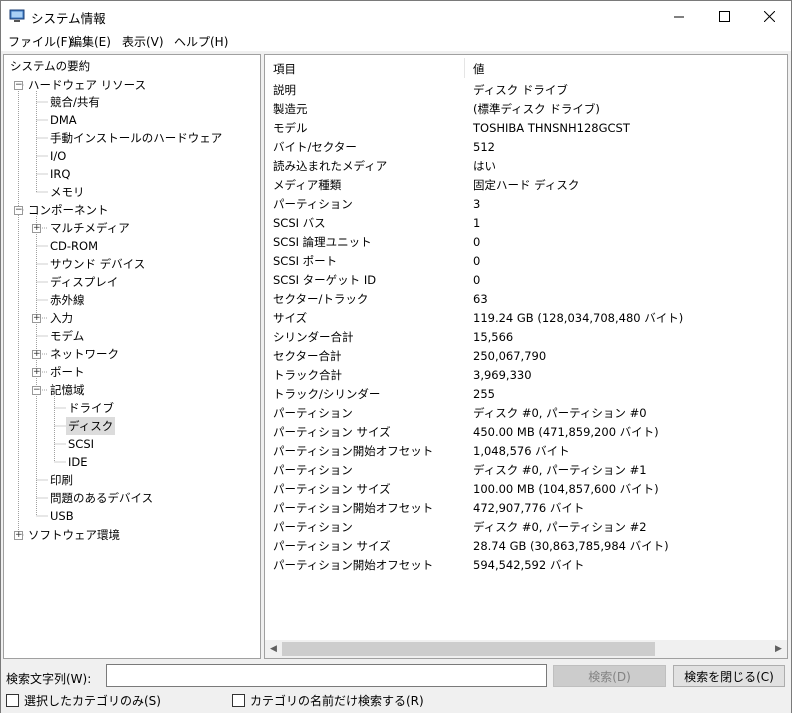 Image resolution: width=792 pixels, height=713 pixels. Describe the element at coordinates (526, 90) in the screenshot. I see `detail-row: 説明 ディスク ドライブ` at that location.